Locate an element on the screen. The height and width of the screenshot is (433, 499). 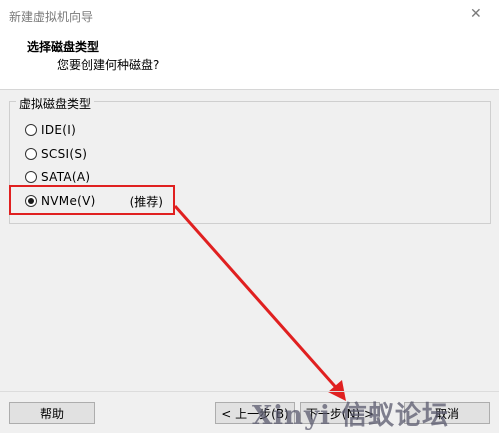
help-button: 帮助 is located at coordinates (52, 413).